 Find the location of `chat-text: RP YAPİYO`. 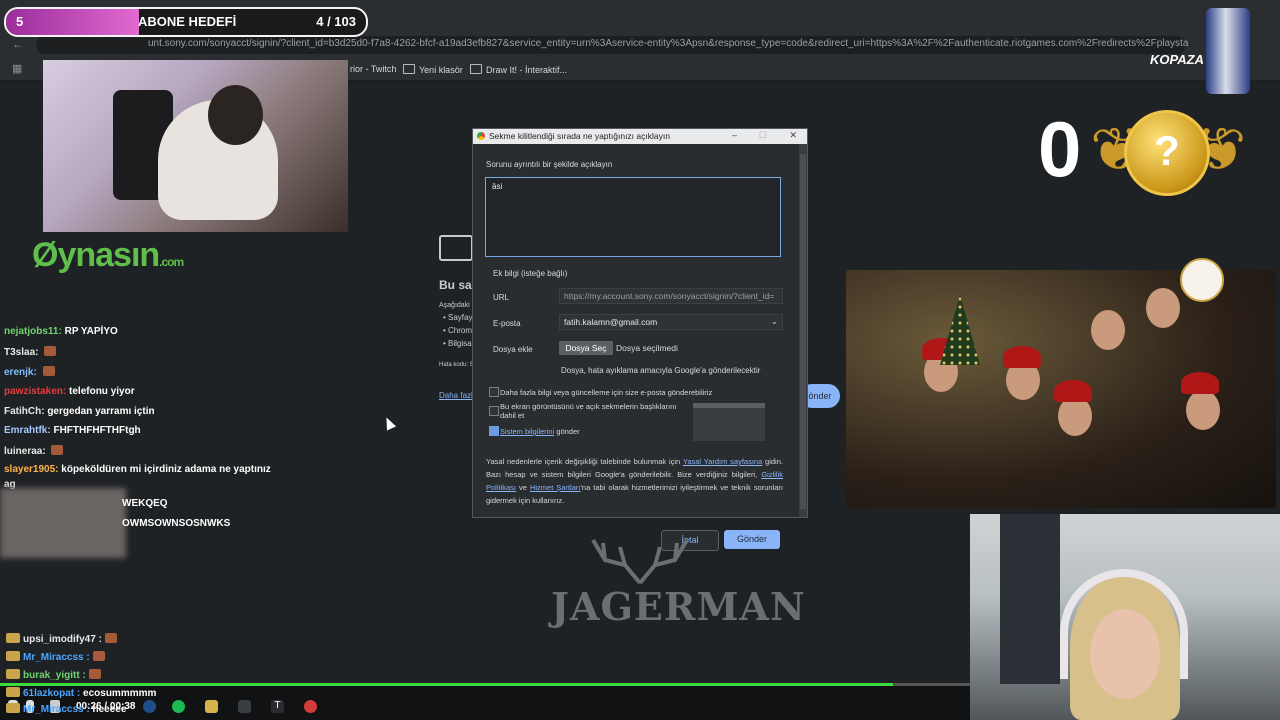

chat-text: RP YAPİYO is located at coordinates (91, 331).